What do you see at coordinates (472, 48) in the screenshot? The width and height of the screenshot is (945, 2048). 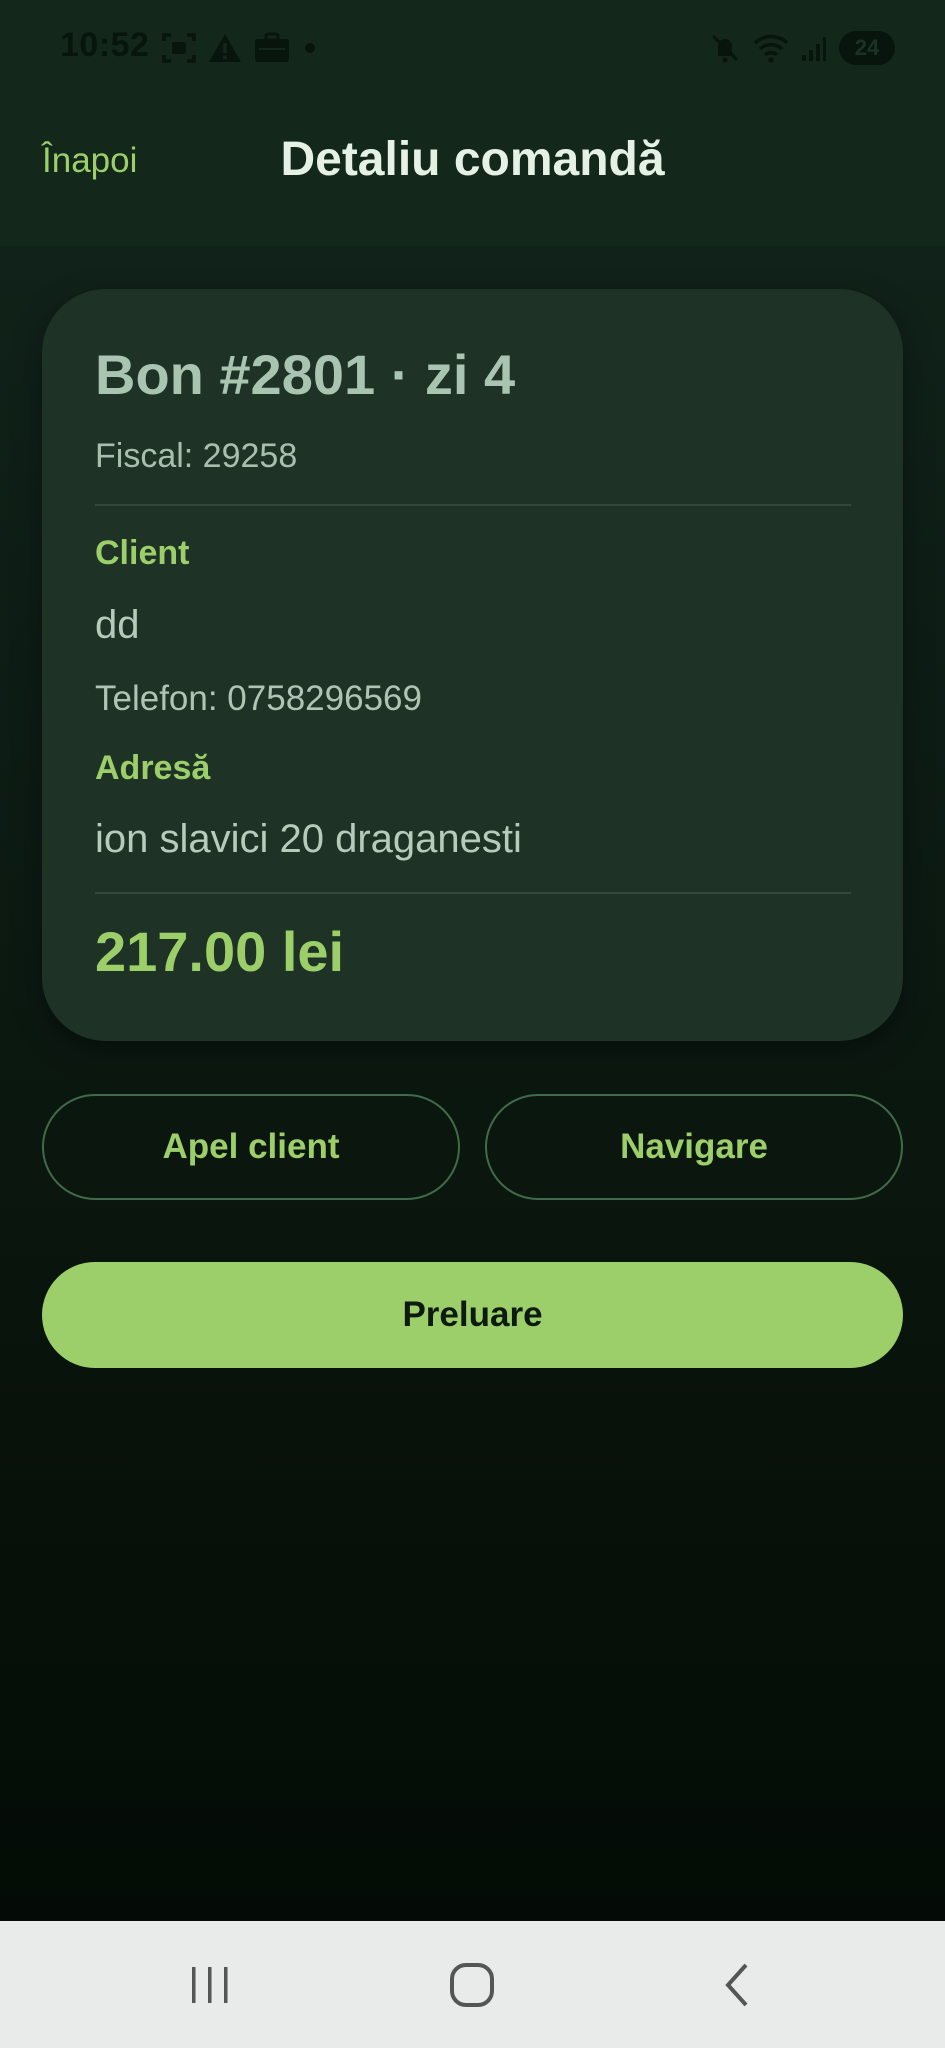 I see `status-bar: 10:52 24` at bounding box center [472, 48].